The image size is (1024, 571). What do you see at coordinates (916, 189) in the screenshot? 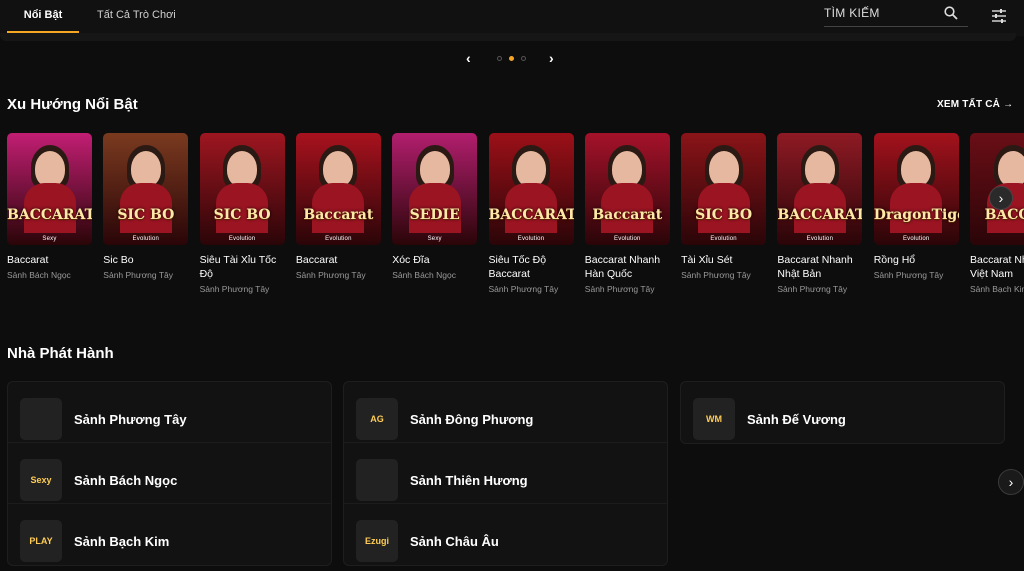
I see `game-thumbnail: DragonTiger Evolution` at bounding box center [916, 189].